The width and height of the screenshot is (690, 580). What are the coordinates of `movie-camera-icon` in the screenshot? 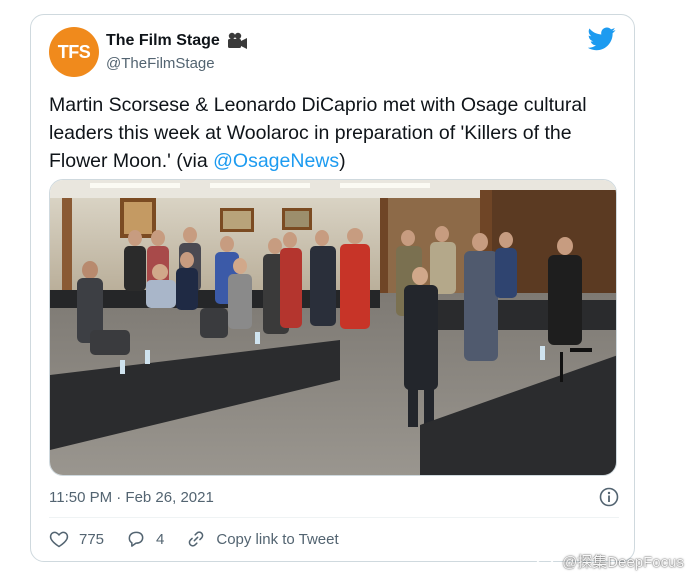 It's located at (237, 40).